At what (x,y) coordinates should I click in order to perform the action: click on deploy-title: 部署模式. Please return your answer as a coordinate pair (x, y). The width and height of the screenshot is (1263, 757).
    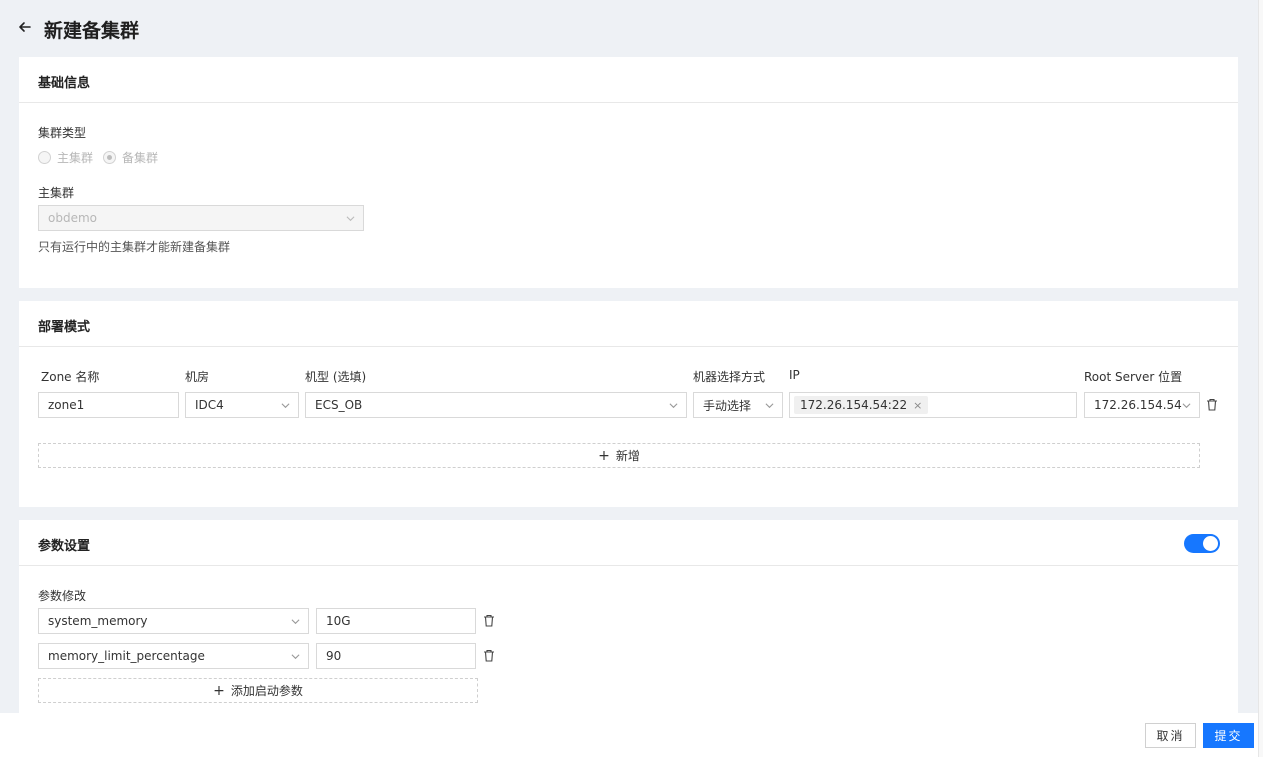
    Looking at the image, I should click on (628, 324).